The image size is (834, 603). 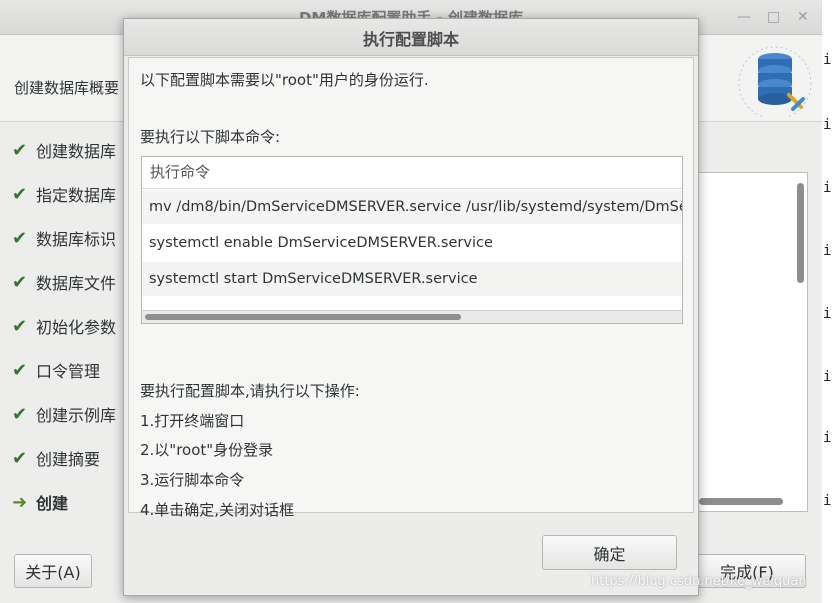 What do you see at coordinates (775, 81) in the screenshot?
I see `database-logo-icon` at bounding box center [775, 81].